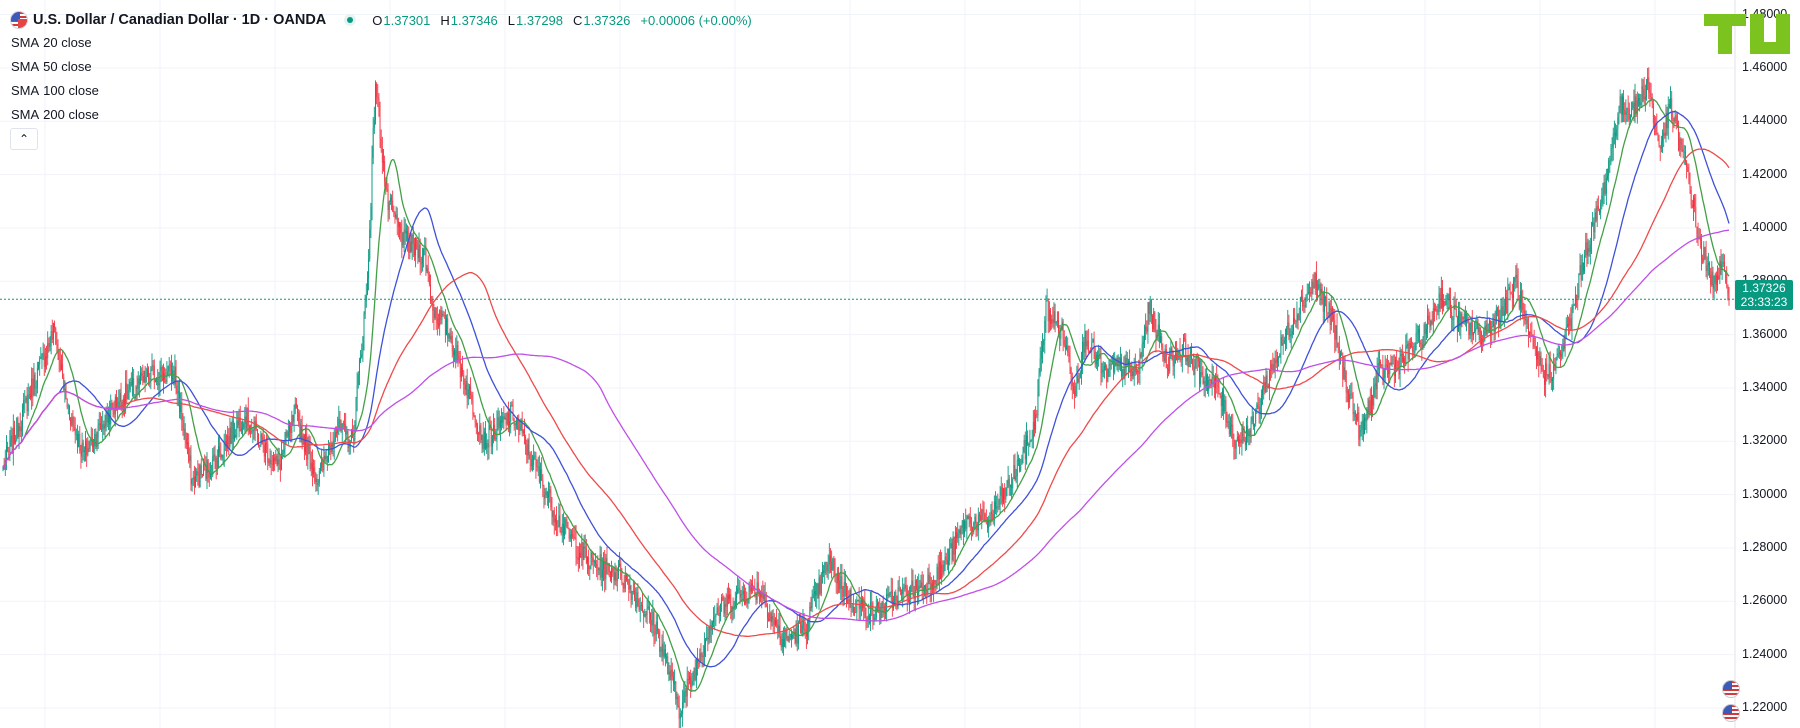  I want to click on legend-sma-20: SMA 20 close, so click(51, 42).